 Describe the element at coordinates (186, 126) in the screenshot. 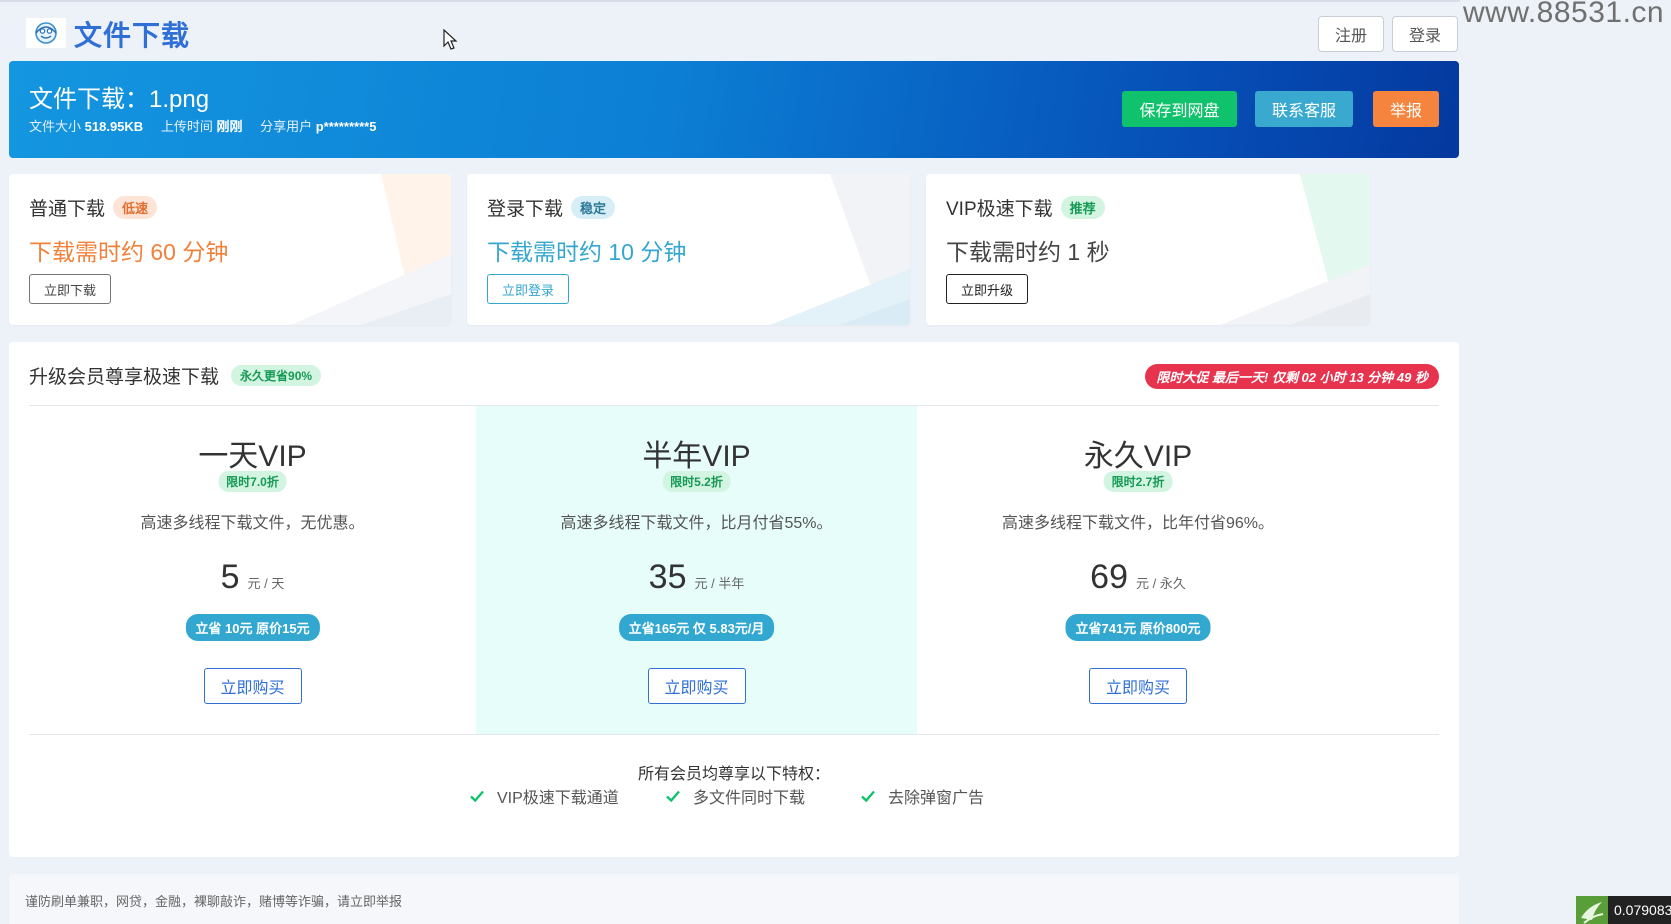

I see `upload-time-label: 上传时间` at that location.